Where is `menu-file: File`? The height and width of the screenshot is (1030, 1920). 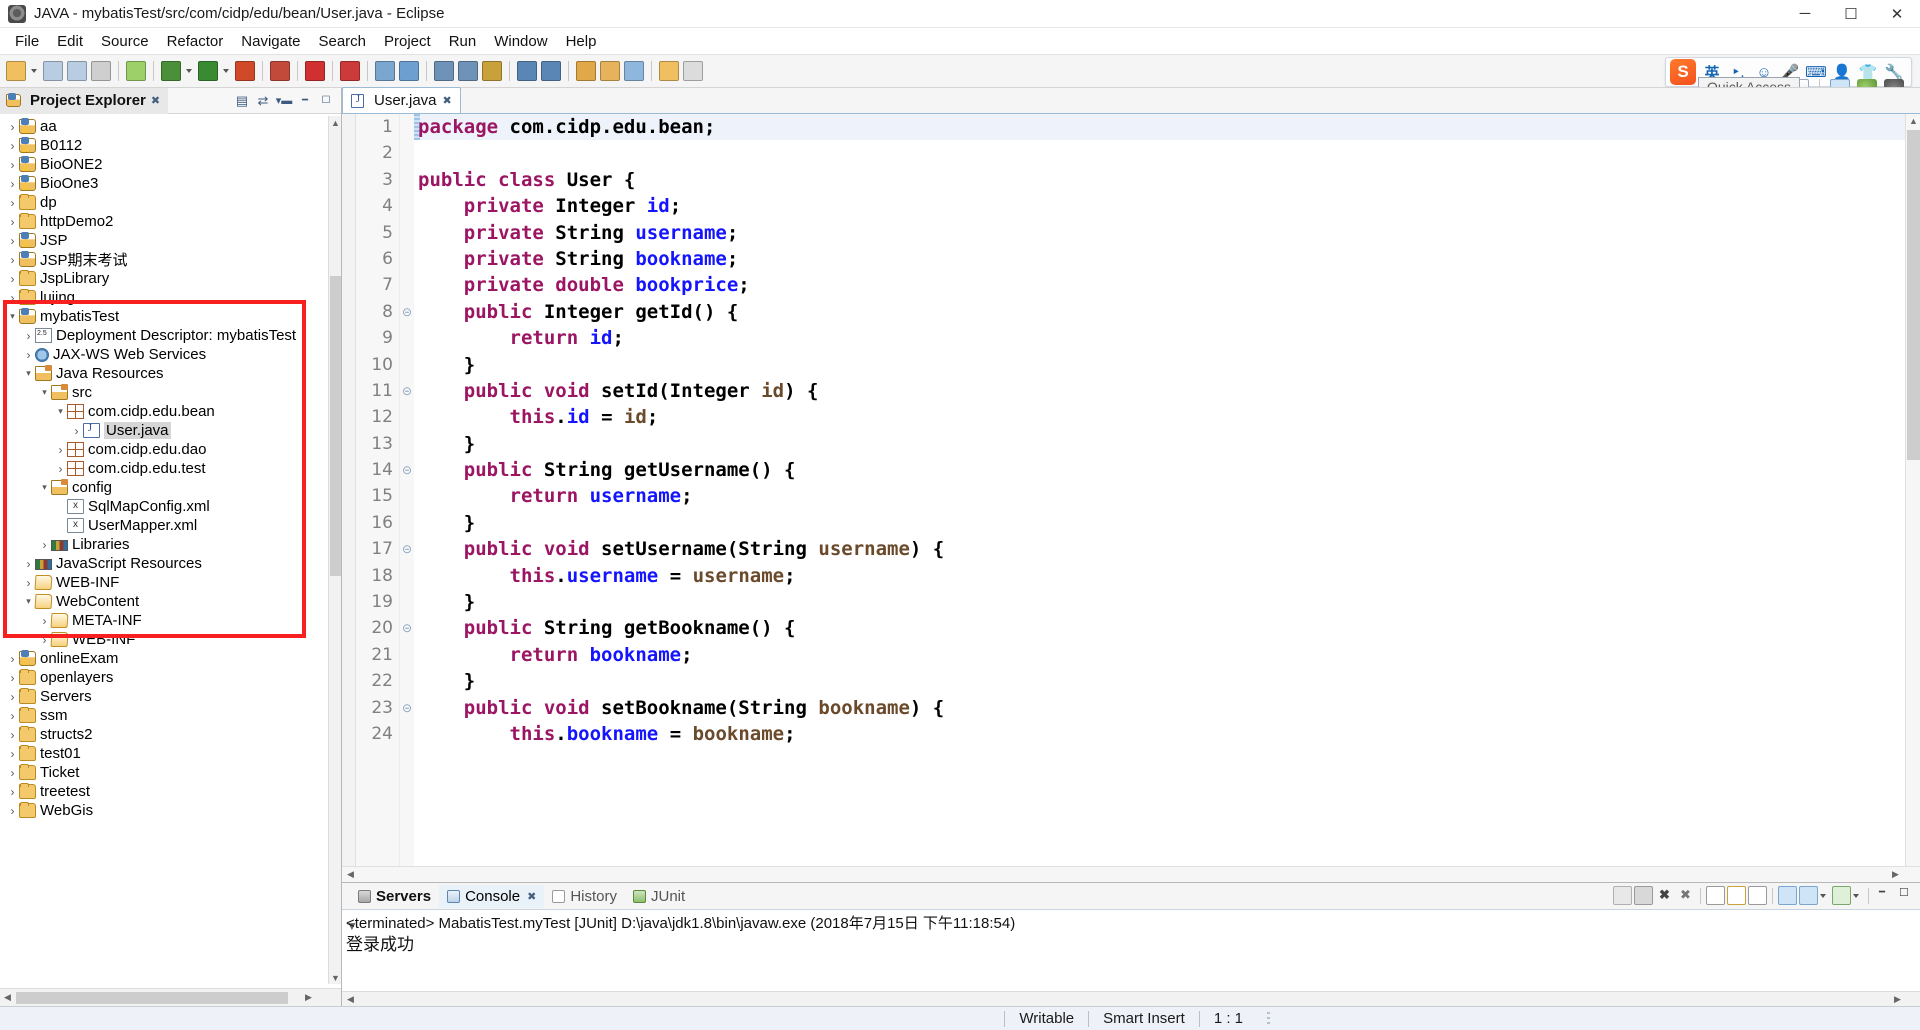
menu-file: File is located at coordinates (27, 41).